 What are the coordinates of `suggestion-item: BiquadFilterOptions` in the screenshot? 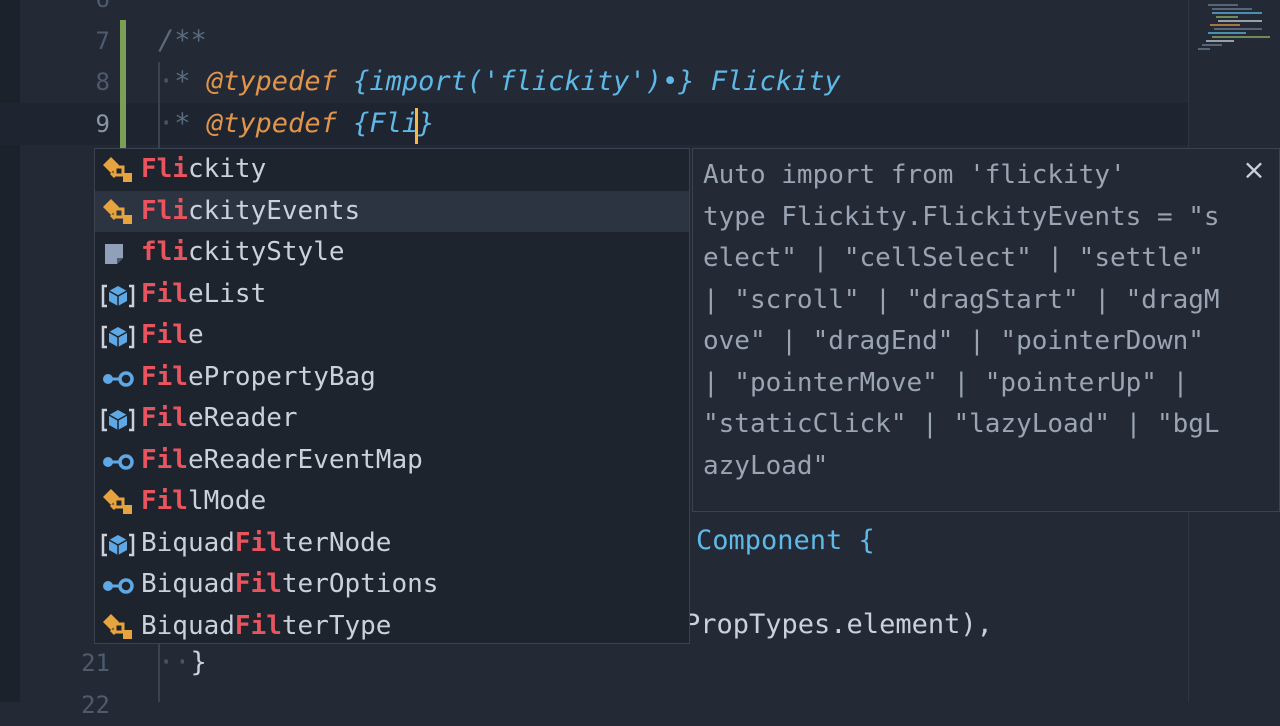 It's located at (392, 585).